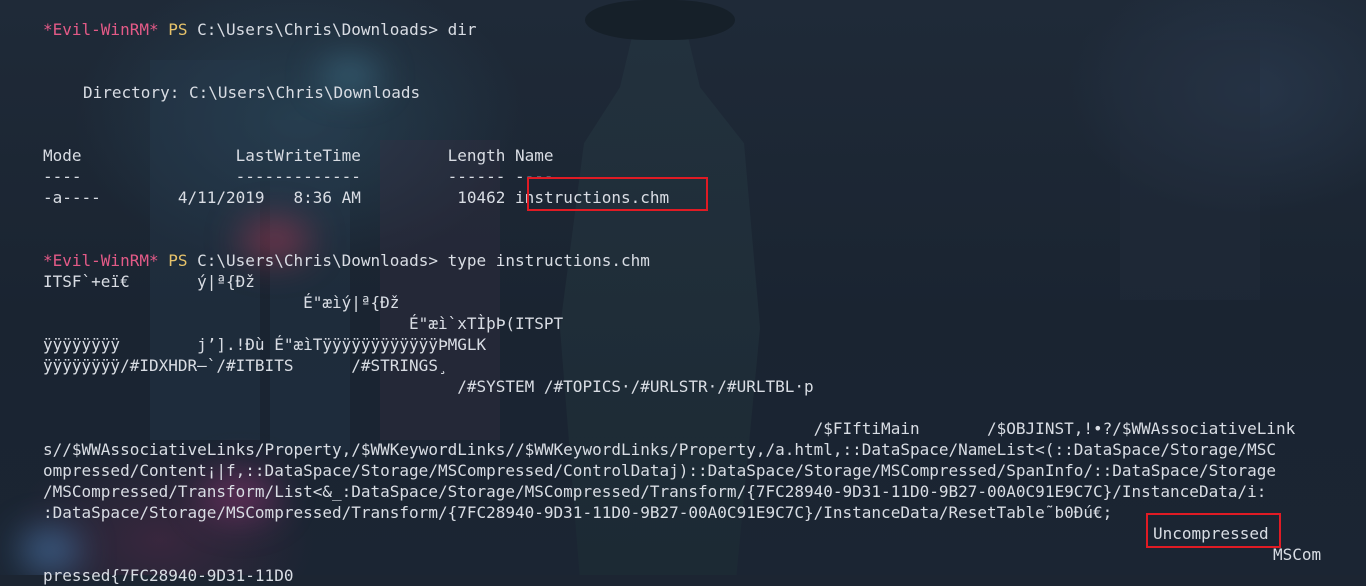 This screenshot has height=586, width=1366. What do you see at coordinates (327, 197) in the screenshot?
I see `row-time: 8:36 AM` at bounding box center [327, 197].